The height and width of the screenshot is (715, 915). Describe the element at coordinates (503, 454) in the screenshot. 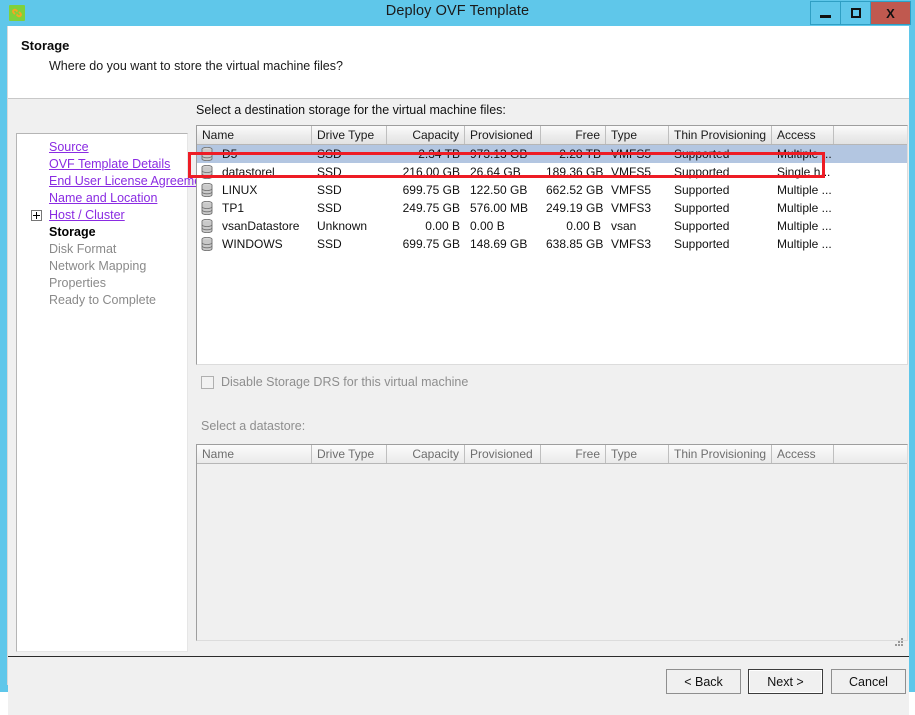

I see `drs-datastore-column-provisioned: Provisioned` at that location.